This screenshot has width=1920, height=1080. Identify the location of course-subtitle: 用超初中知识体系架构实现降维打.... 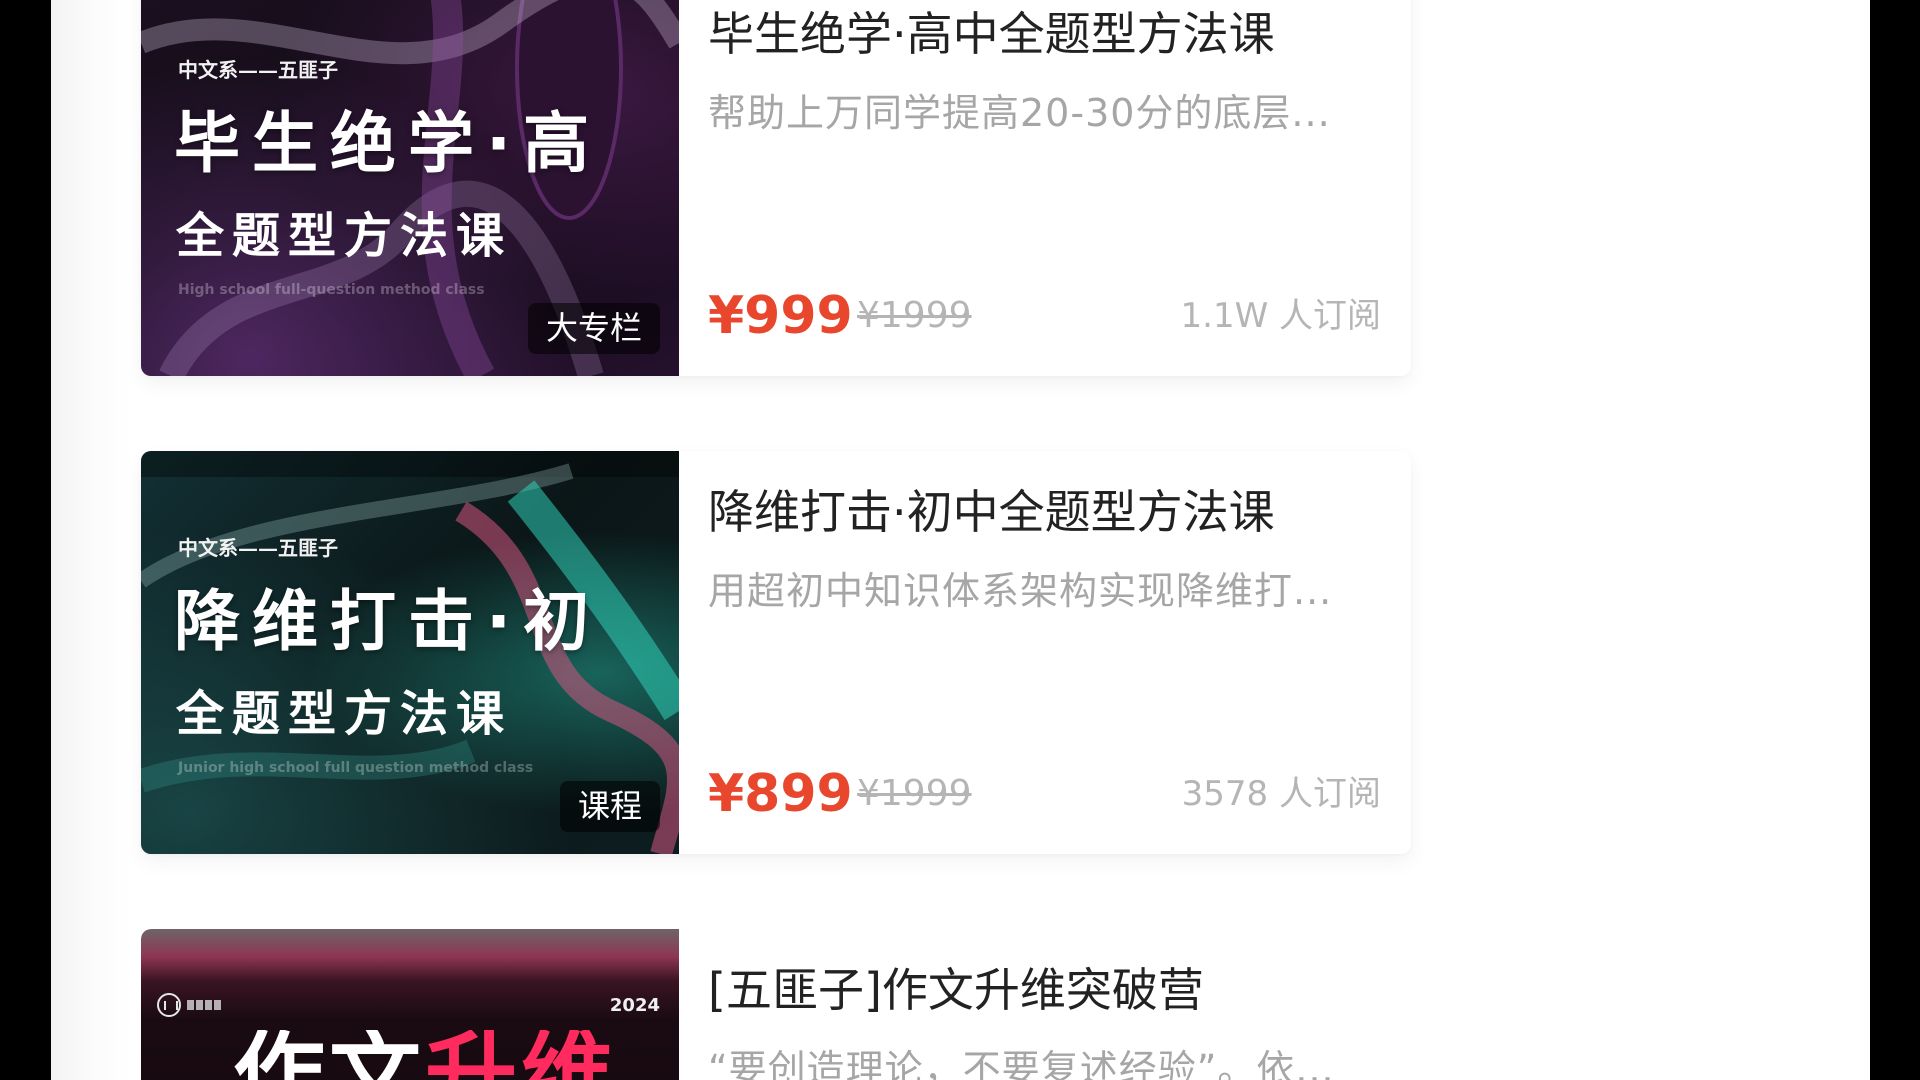
(1020, 591).